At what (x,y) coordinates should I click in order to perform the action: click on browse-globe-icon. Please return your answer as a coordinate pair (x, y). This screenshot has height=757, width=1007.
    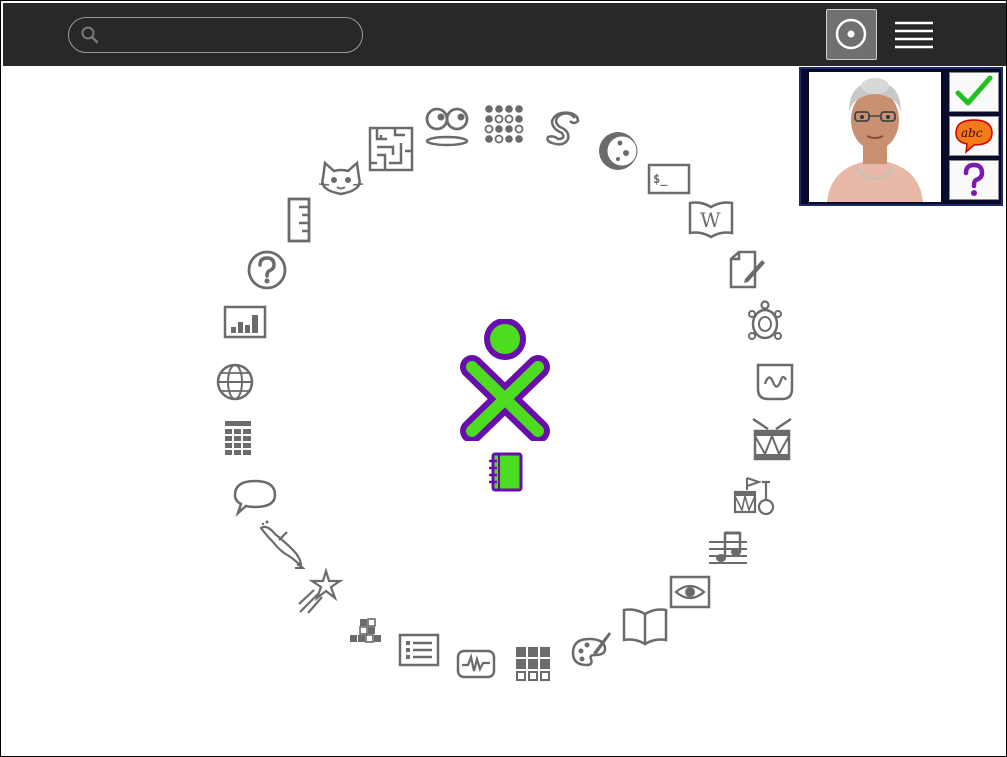
    Looking at the image, I should click on (235, 382).